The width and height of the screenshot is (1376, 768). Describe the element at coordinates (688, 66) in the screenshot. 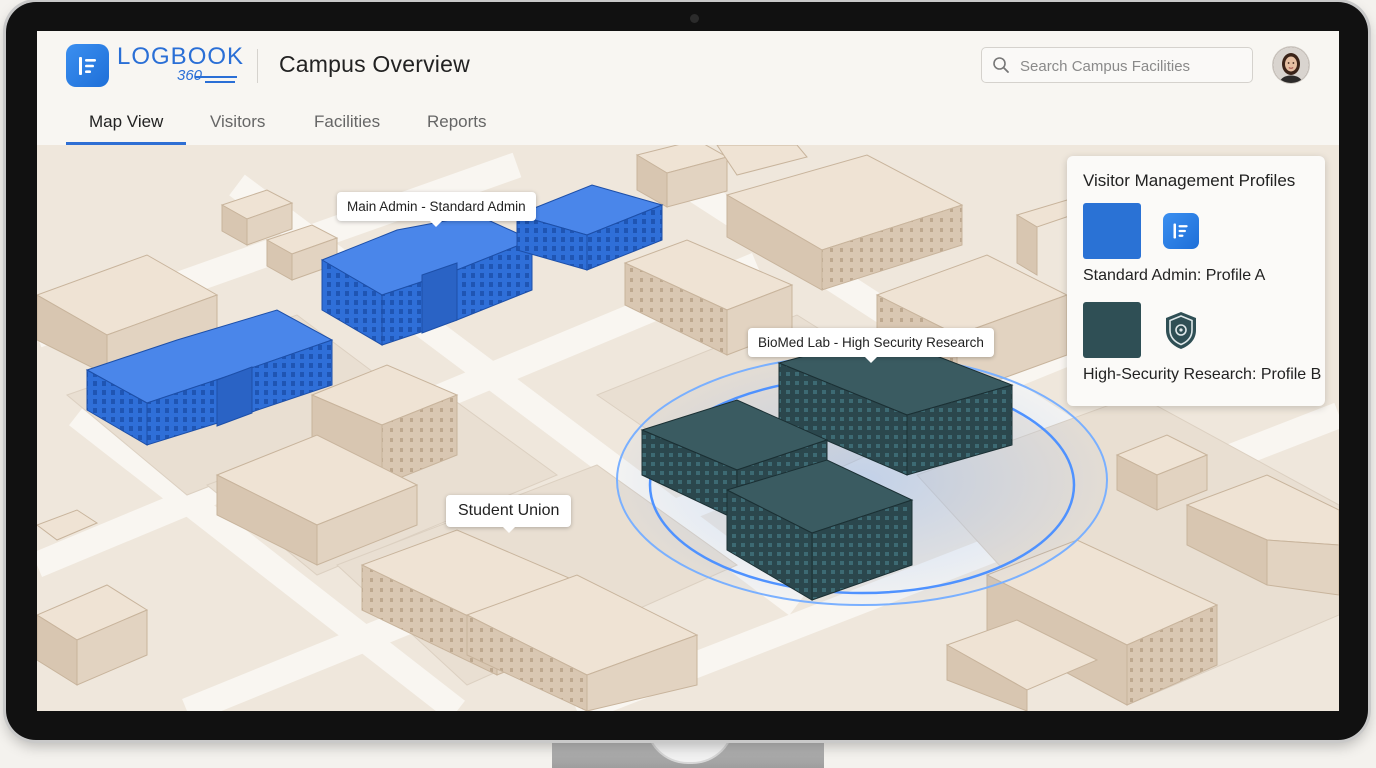

I see `app-header: LOGBOOK 360 Campus Overview` at that location.